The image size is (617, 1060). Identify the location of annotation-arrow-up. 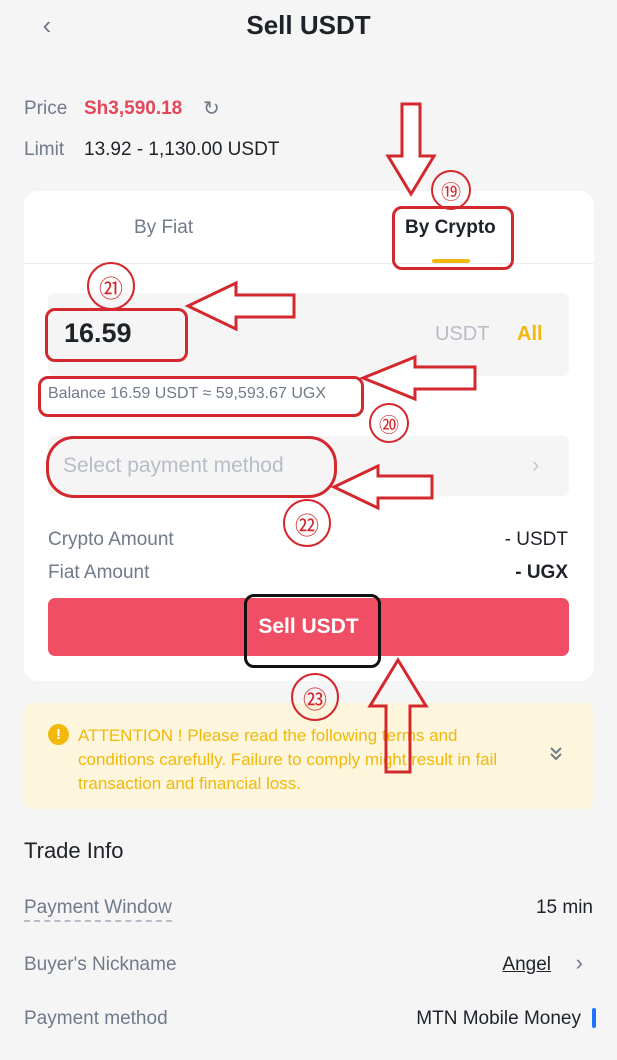
(398, 715).